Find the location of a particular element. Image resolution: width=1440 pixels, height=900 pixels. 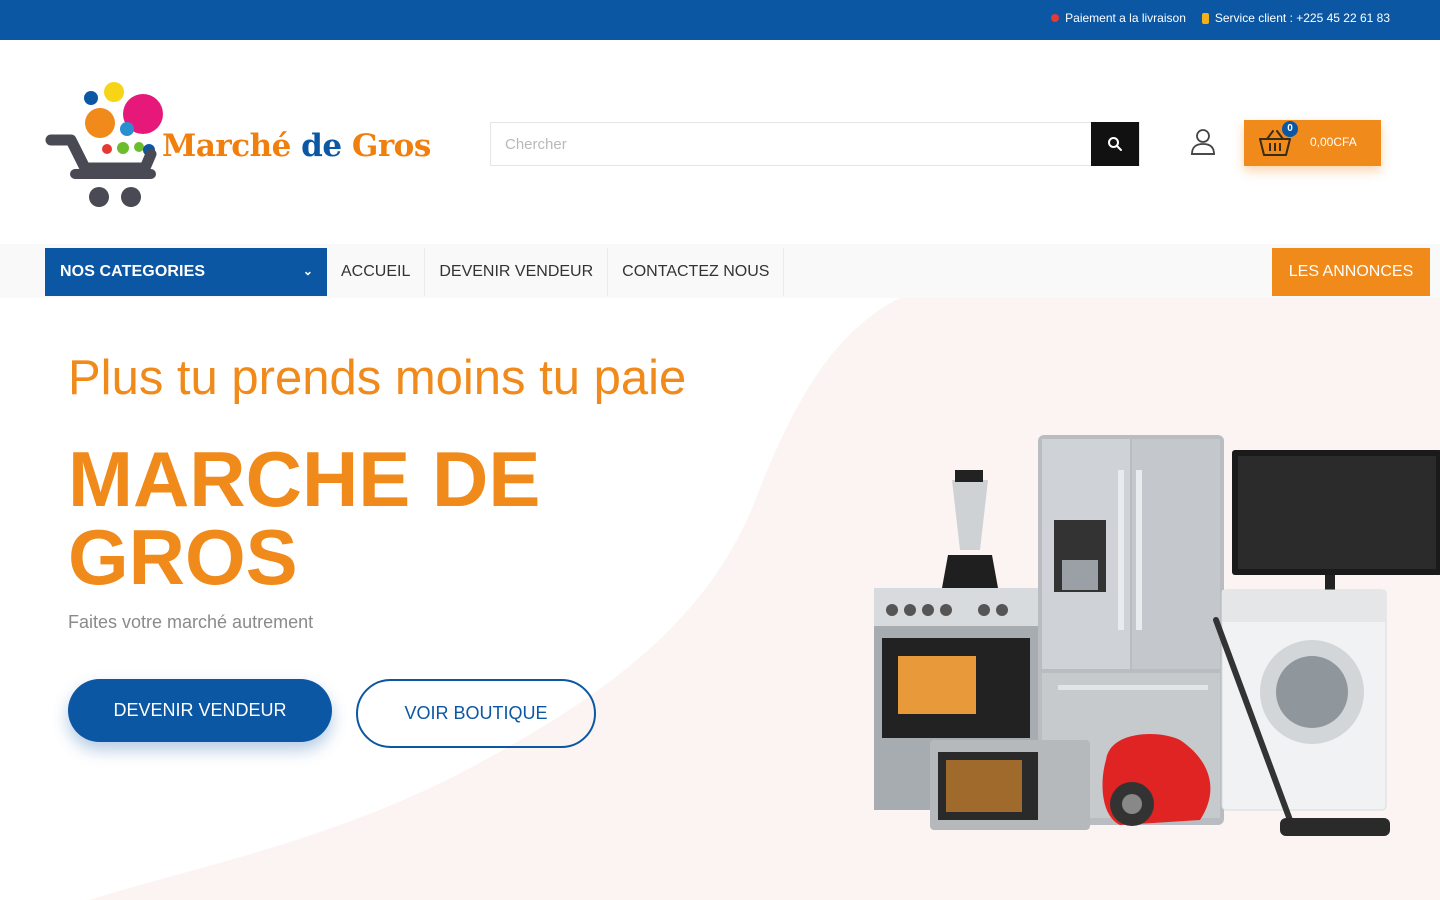

location-pin-icon is located at coordinates (1055, 18).